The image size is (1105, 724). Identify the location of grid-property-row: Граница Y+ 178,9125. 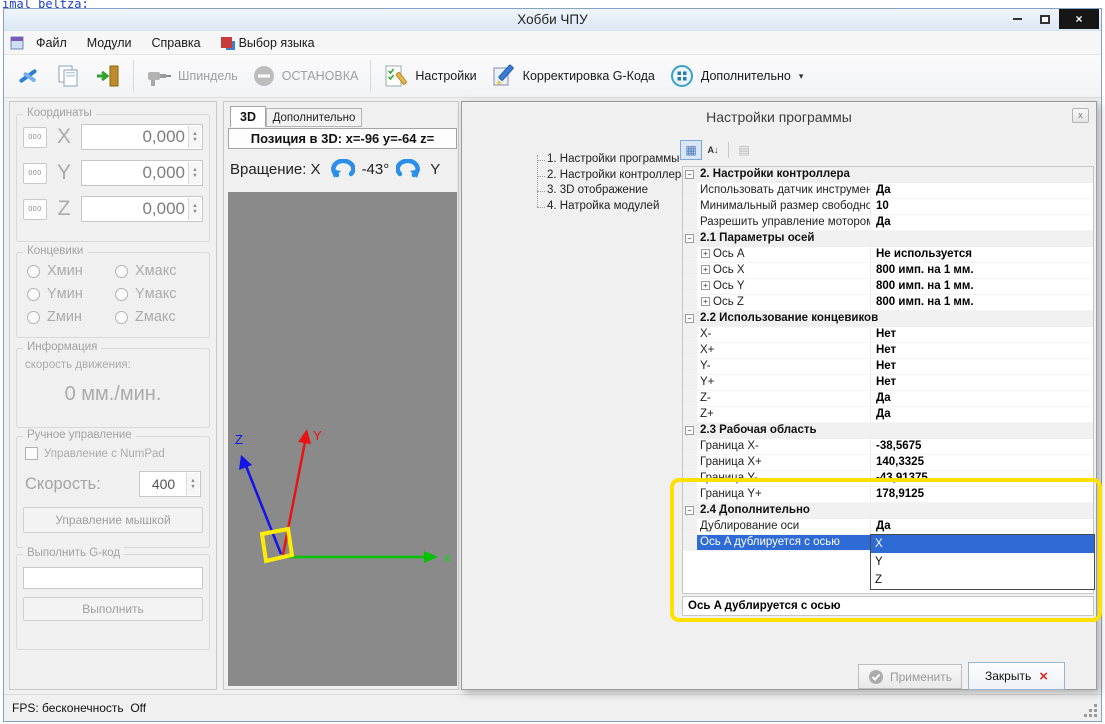
(888, 495).